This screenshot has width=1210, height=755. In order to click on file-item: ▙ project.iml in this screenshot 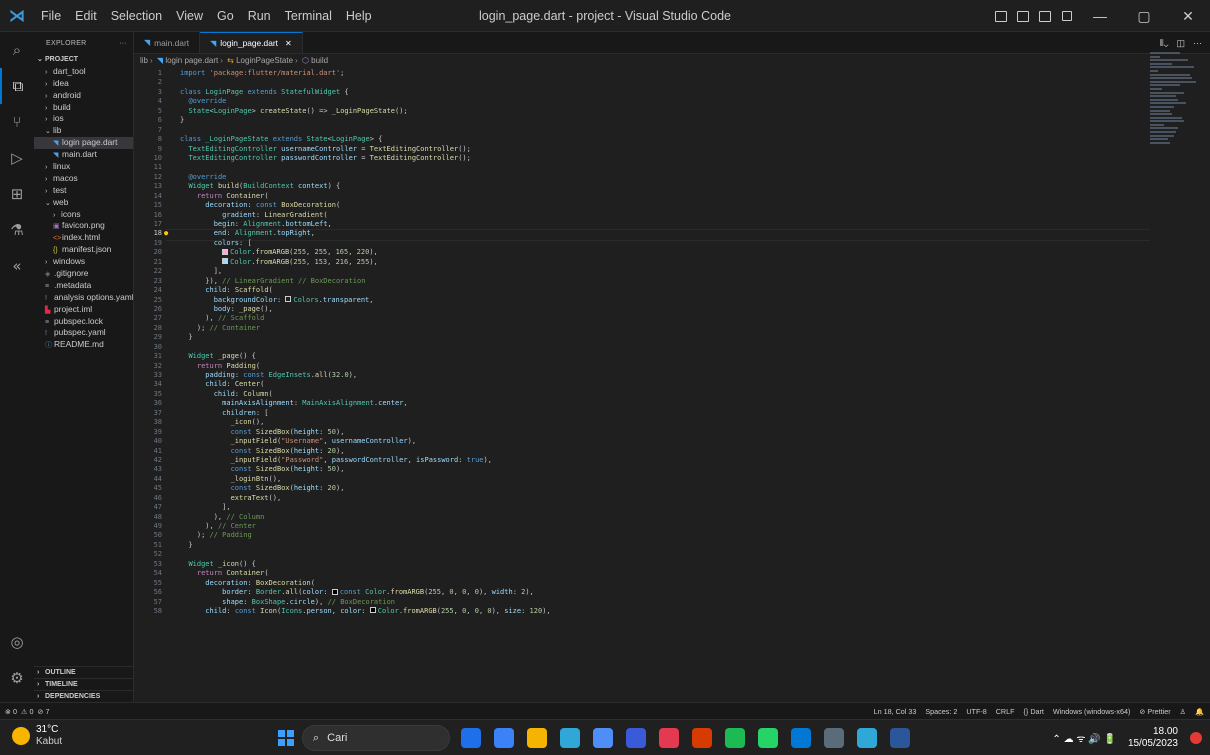, I will do `click(83, 310)`.